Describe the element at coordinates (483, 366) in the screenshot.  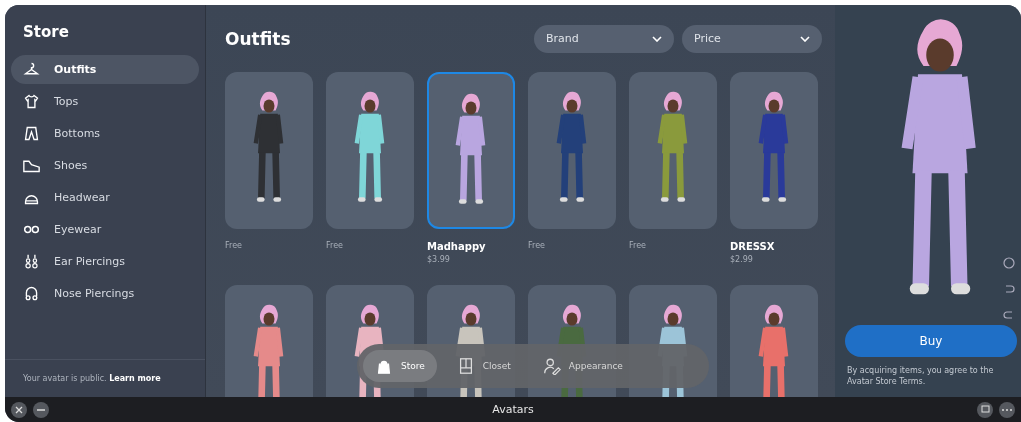
I see `dock-tab: Closet` at that location.